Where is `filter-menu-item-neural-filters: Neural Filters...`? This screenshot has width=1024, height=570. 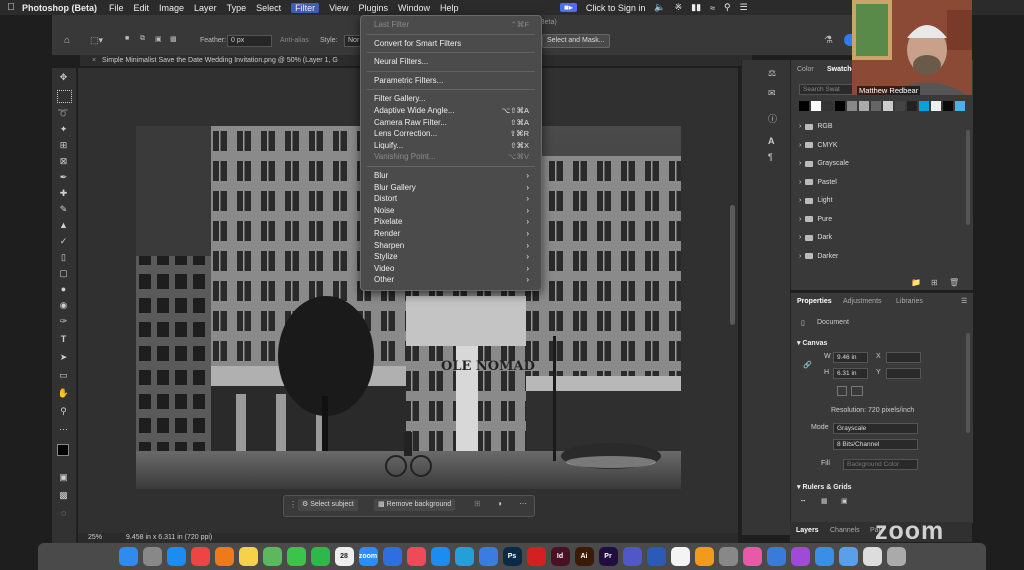 filter-menu-item-neural-filters: Neural Filters... is located at coordinates (451, 61).